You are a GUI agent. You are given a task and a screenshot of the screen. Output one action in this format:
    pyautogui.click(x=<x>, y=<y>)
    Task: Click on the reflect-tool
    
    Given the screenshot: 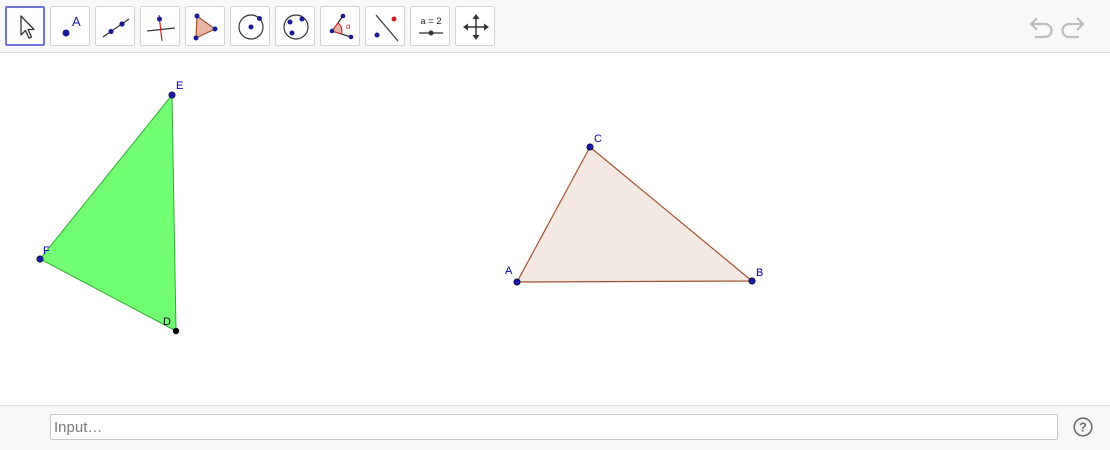 What is the action you would take?
    pyautogui.click(x=385, y=26)
    